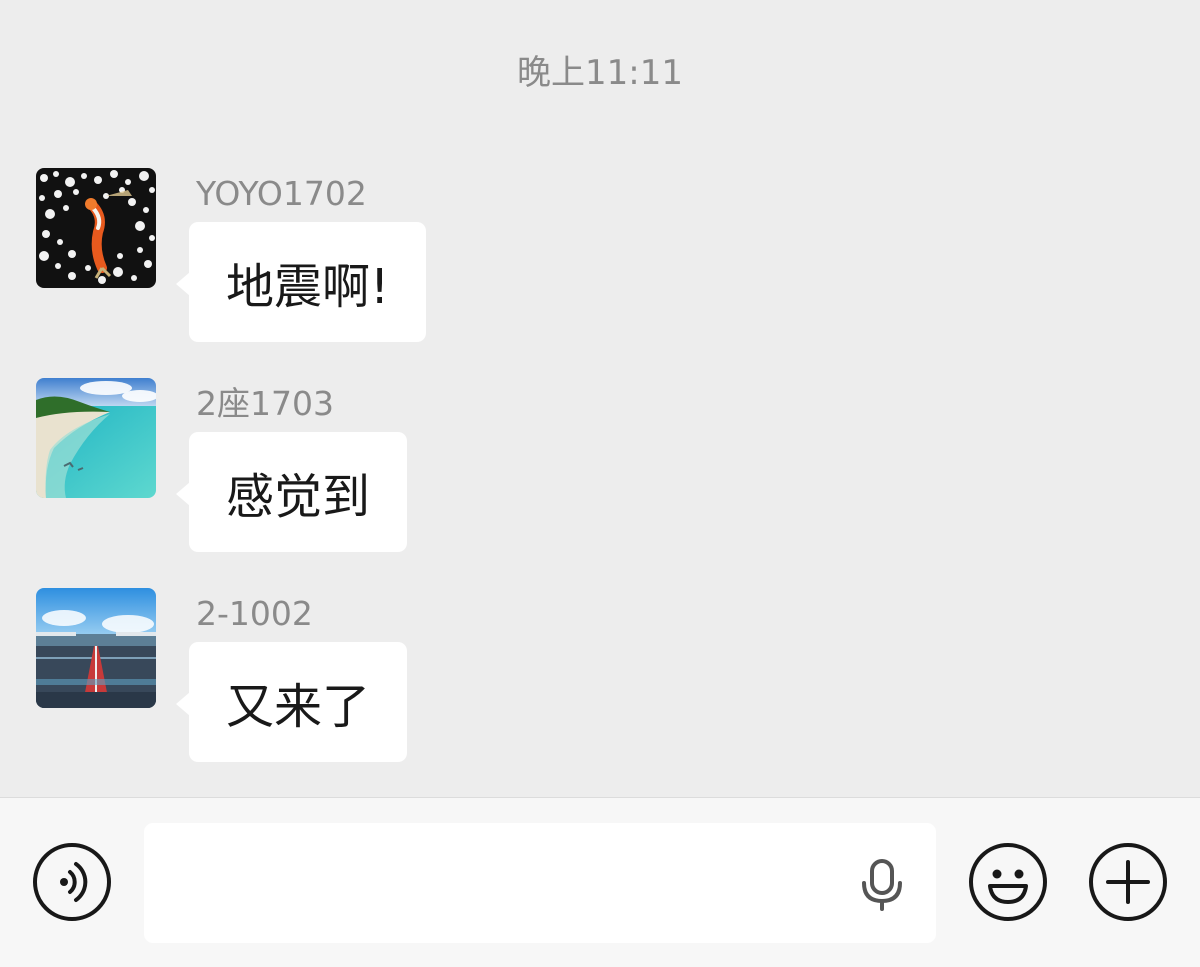 The image size is (1200, 967). I want to click on message-input-field, so click(540, 883).